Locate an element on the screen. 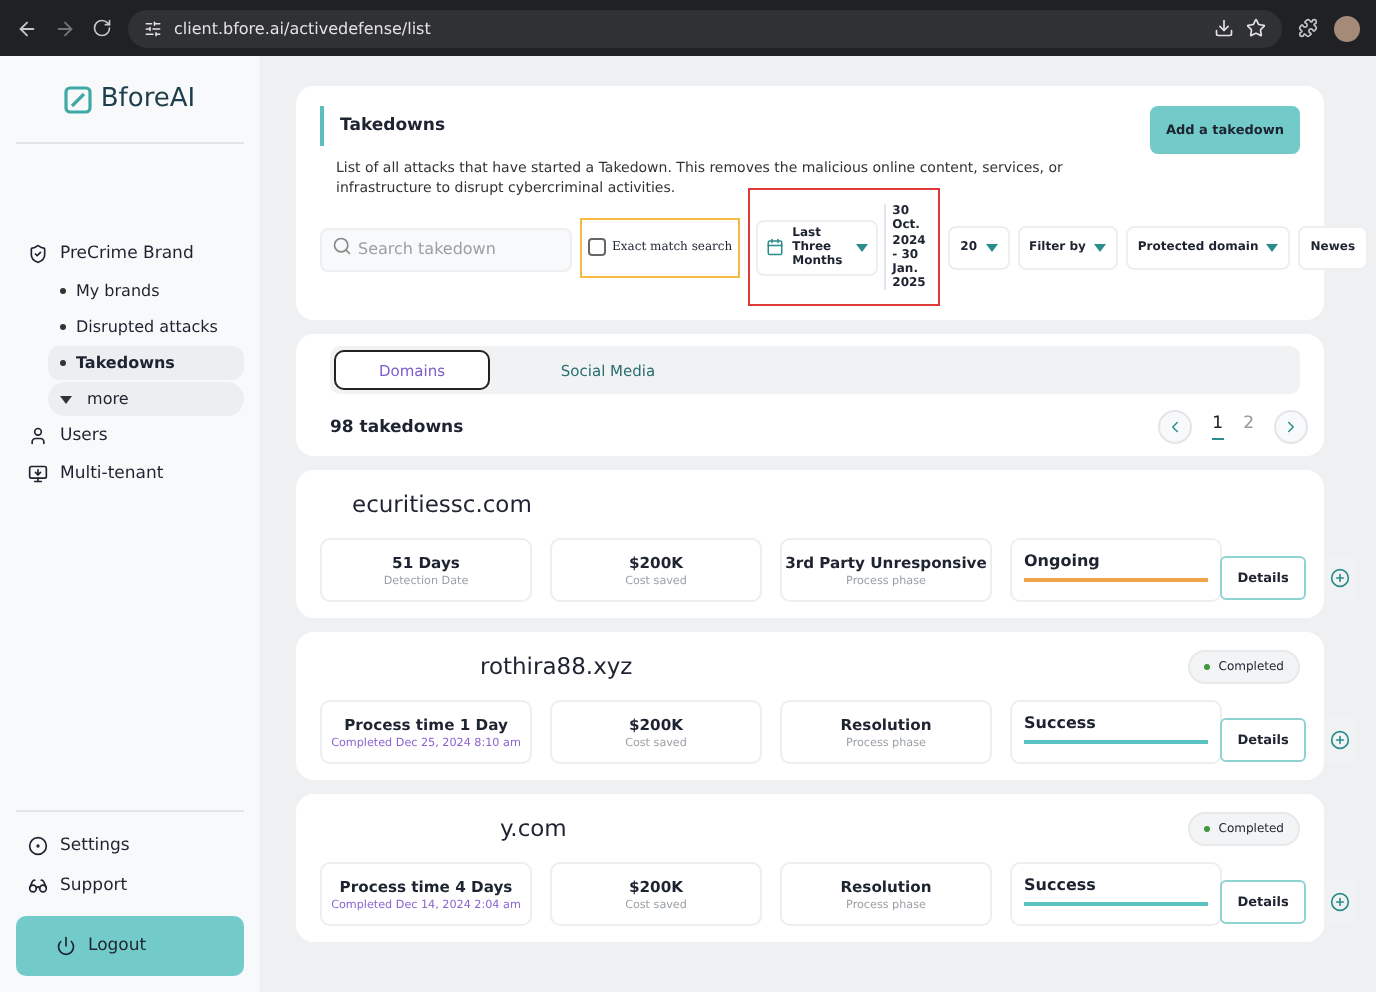 The image size is (1376, 992). star-icon is located at coordinates (1256, 28).